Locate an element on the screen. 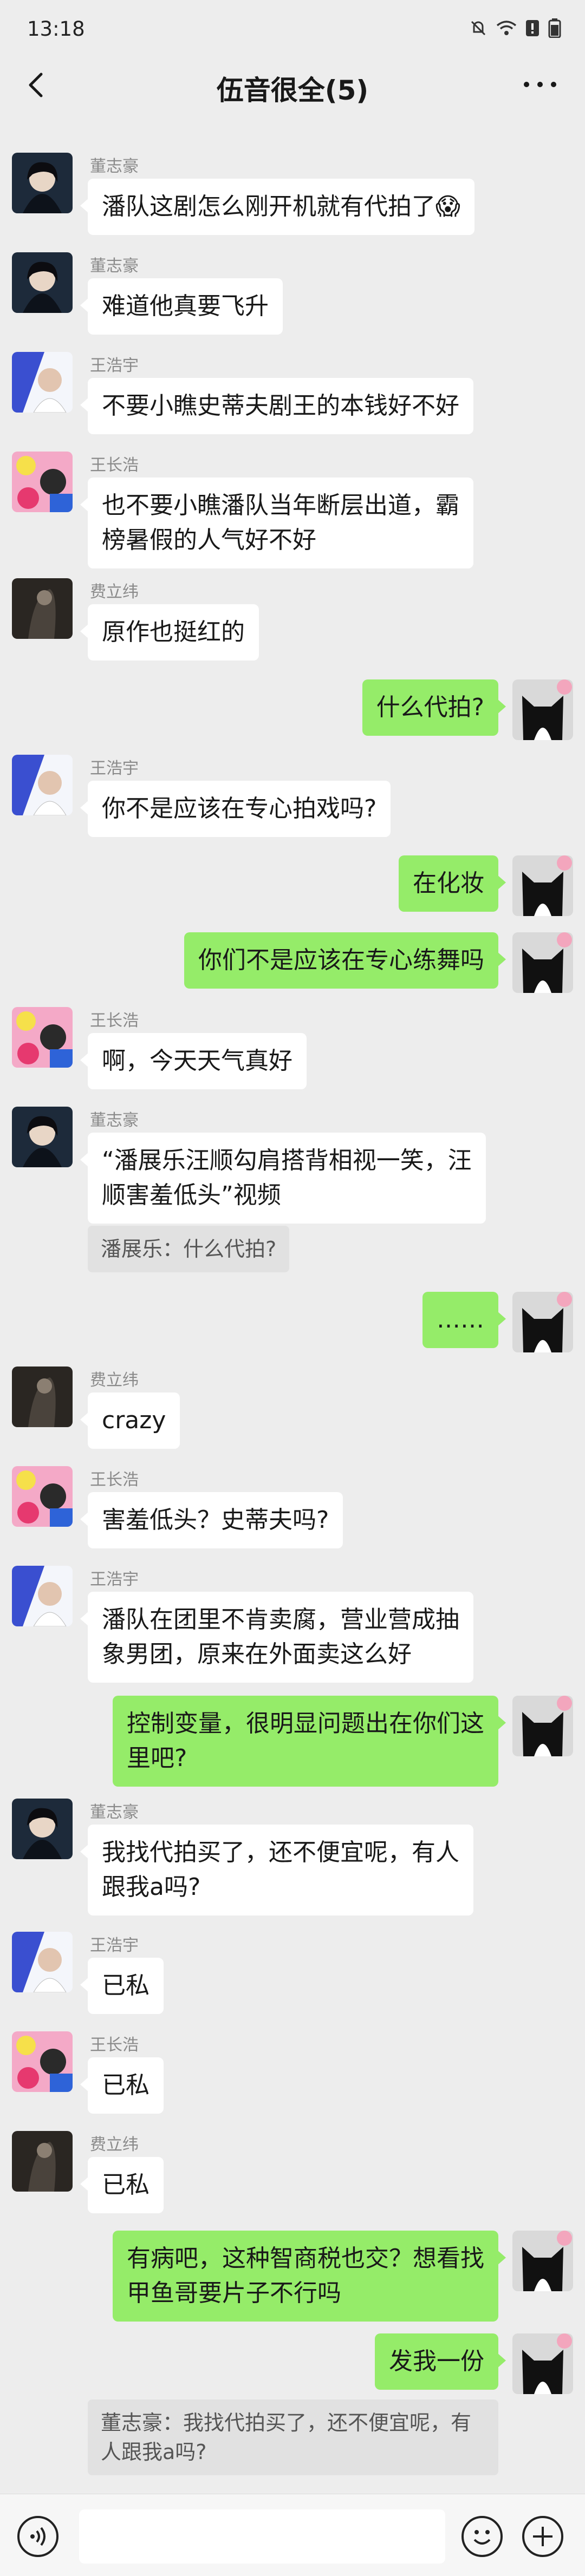 The image size is (585, 2576). chat-header: 伍音很全(5) is located at coordinates (292, 86).